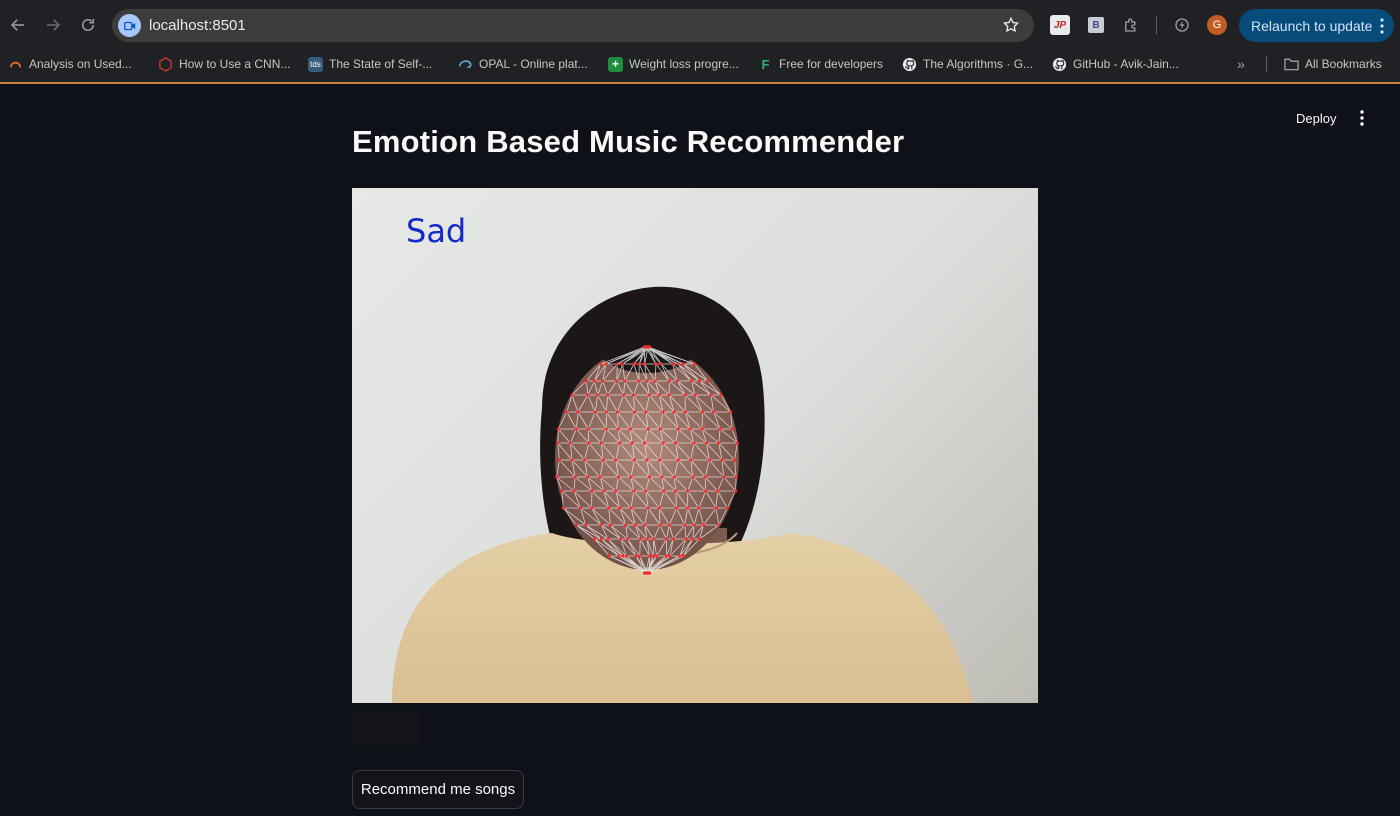 This screenshot has height=816, width=1400. I want to click on bookmark-star-icon, so click(1011, 25).